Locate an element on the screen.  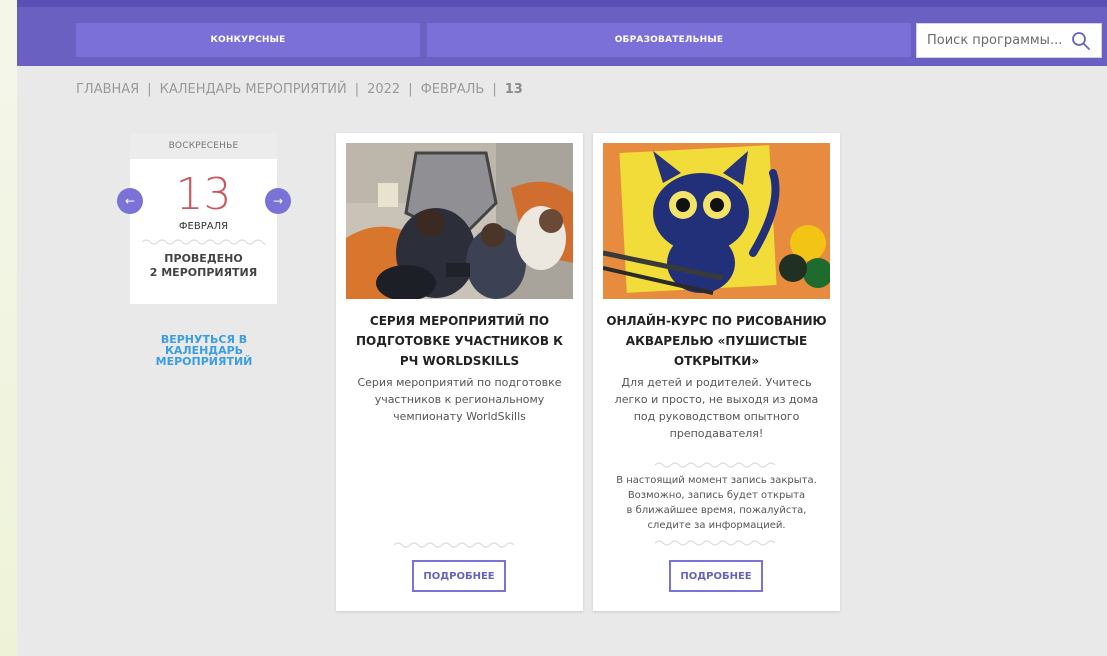
top-navigation-bar: КОНКУРСНЫЕ ОБРАЗОВАТЕЛЬНЫЕ is located at coordinates (562, 33).